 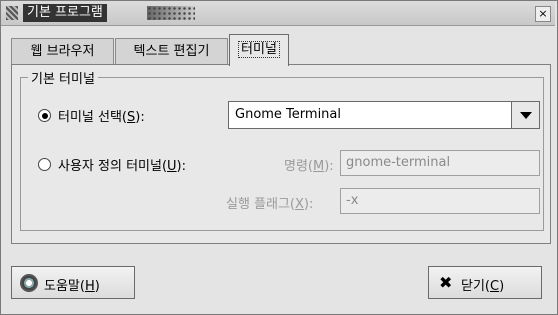 I want to click on group-label: 기본 터미널, so click(x=63, y=77).